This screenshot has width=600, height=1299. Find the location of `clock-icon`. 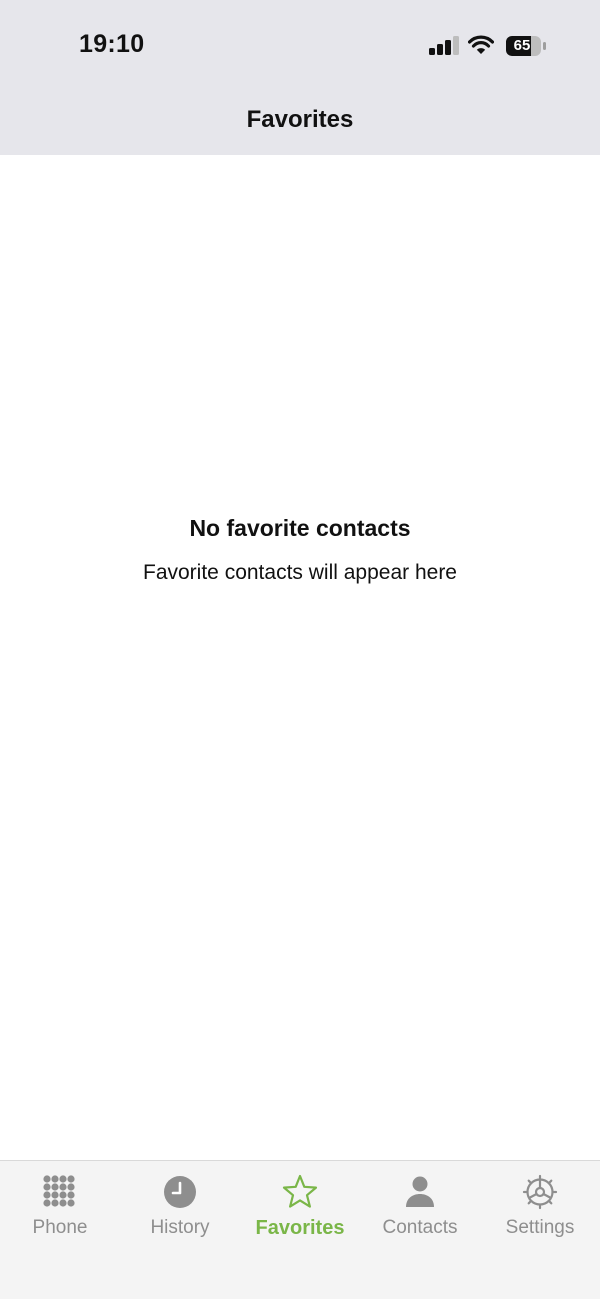

clock-icon is located at coordinates (180, 1192).